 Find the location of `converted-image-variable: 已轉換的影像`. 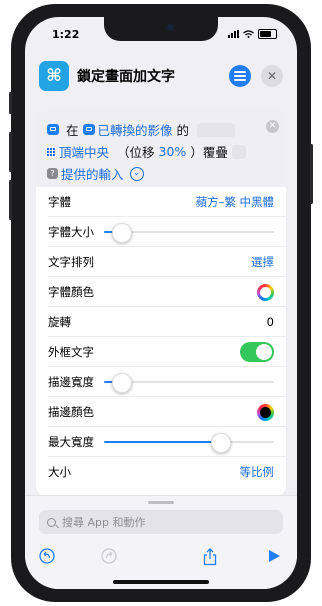

converted-image-variable: 已轉換的影像 is located at coordinates (135, 129).